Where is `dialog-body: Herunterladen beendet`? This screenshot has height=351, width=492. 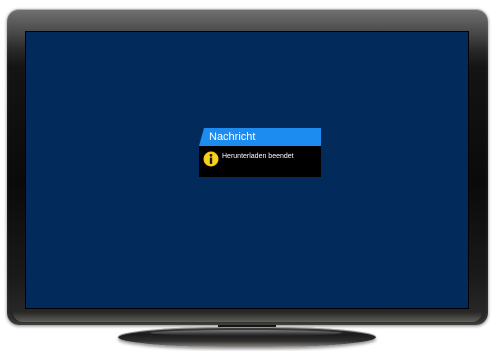
dialog-body: Herunterladen beendet is located at coordinates (260, 161).